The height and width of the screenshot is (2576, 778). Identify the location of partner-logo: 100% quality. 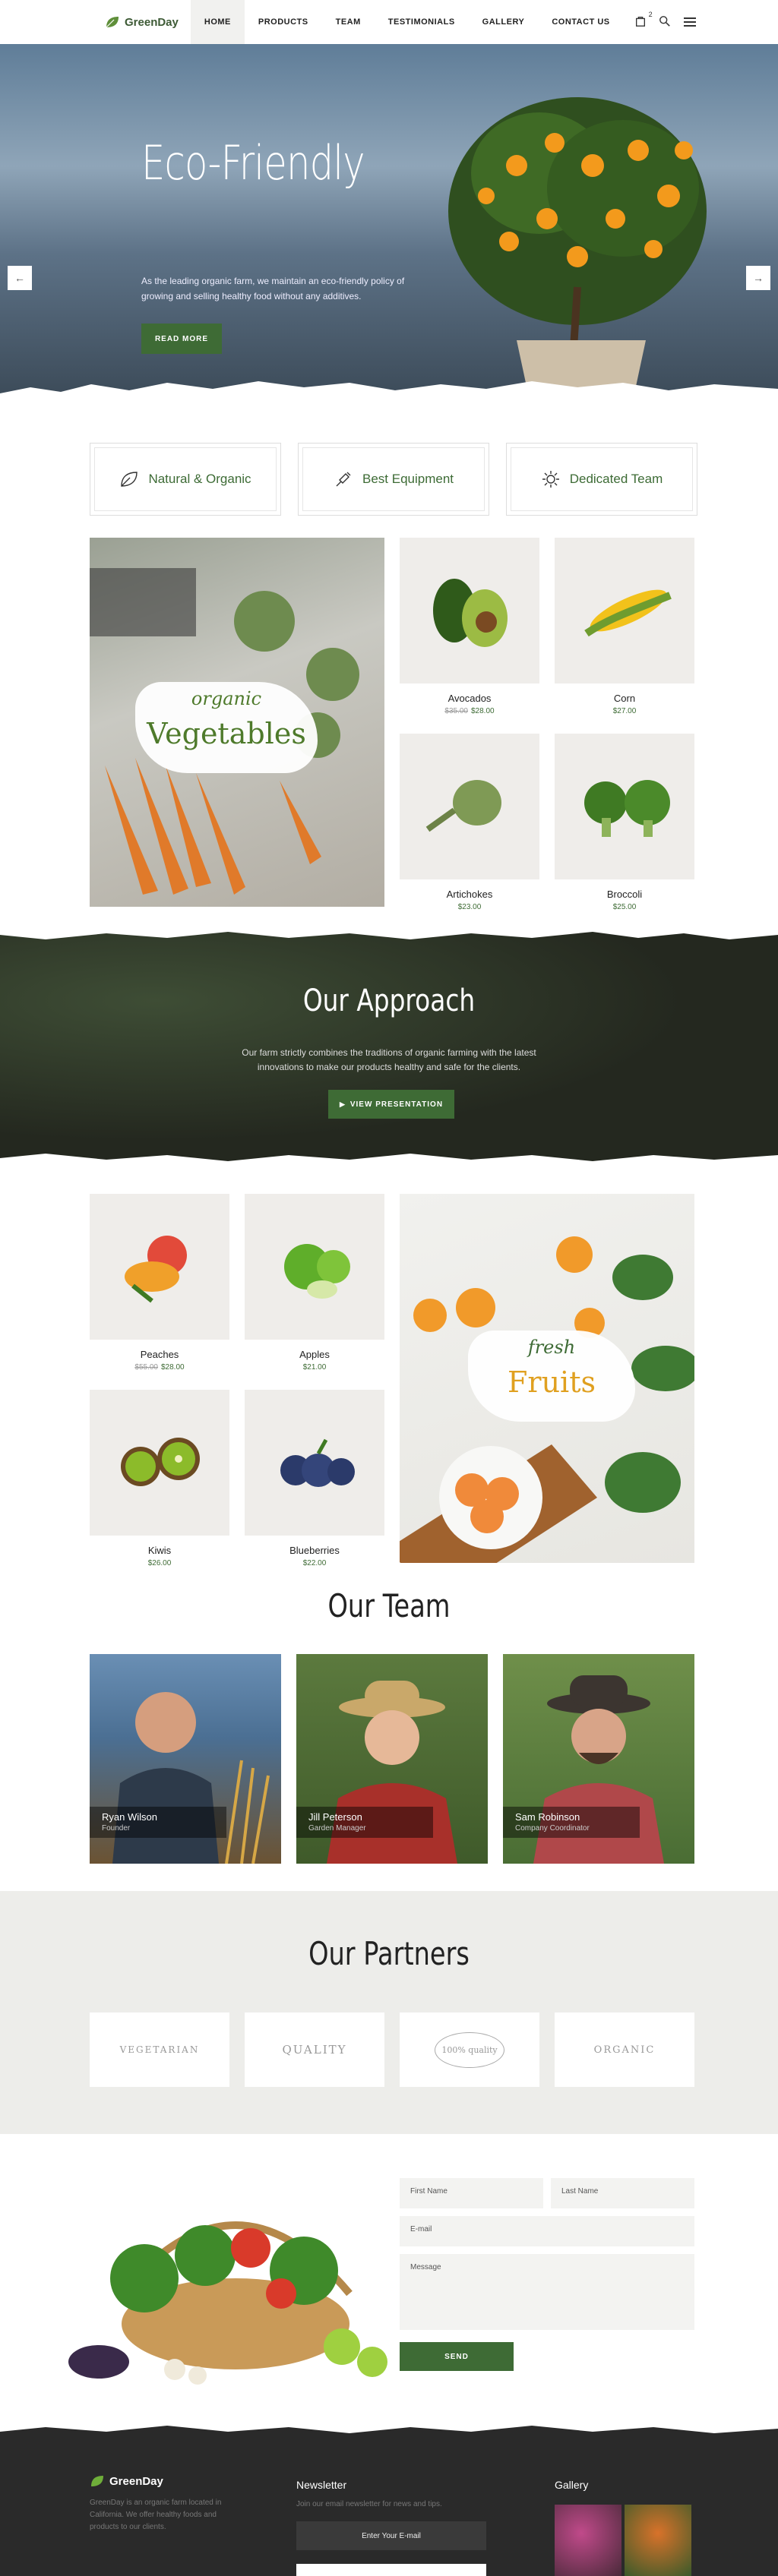
(469, 2049).